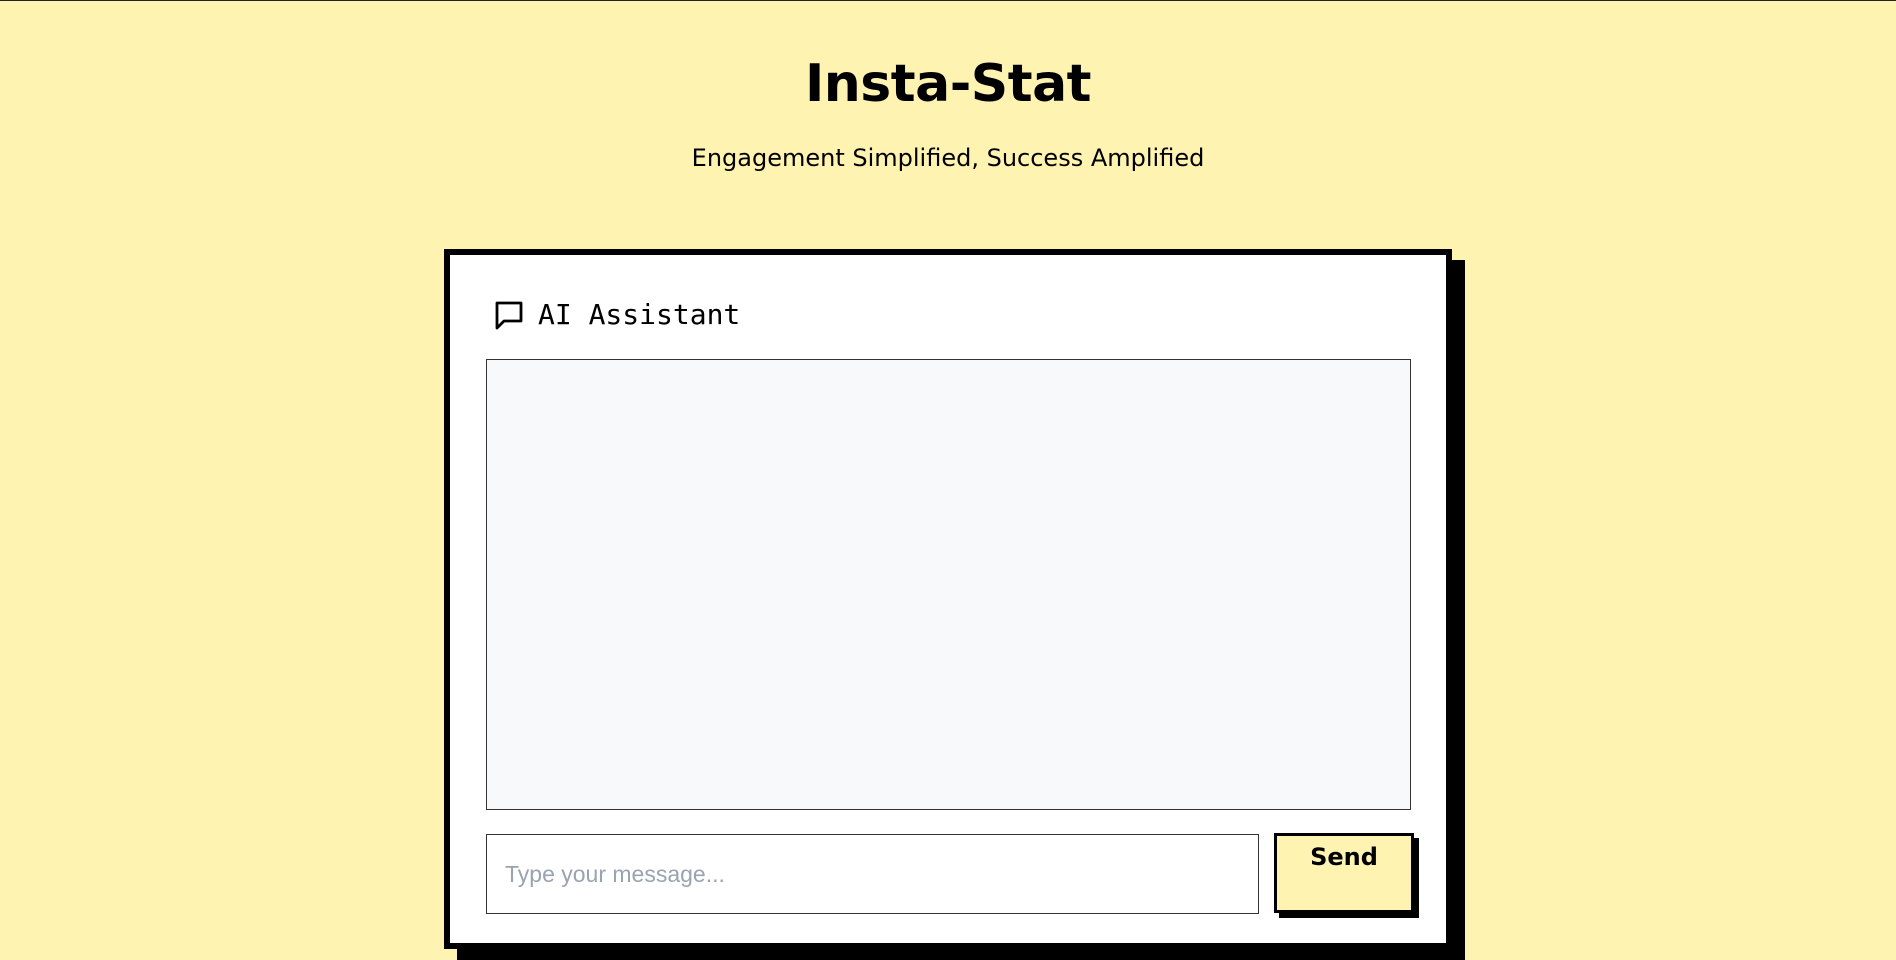 The width and height of the screenshot is (1896, 960). I want to click on card-title: AI Assistant, so click(639, 314).